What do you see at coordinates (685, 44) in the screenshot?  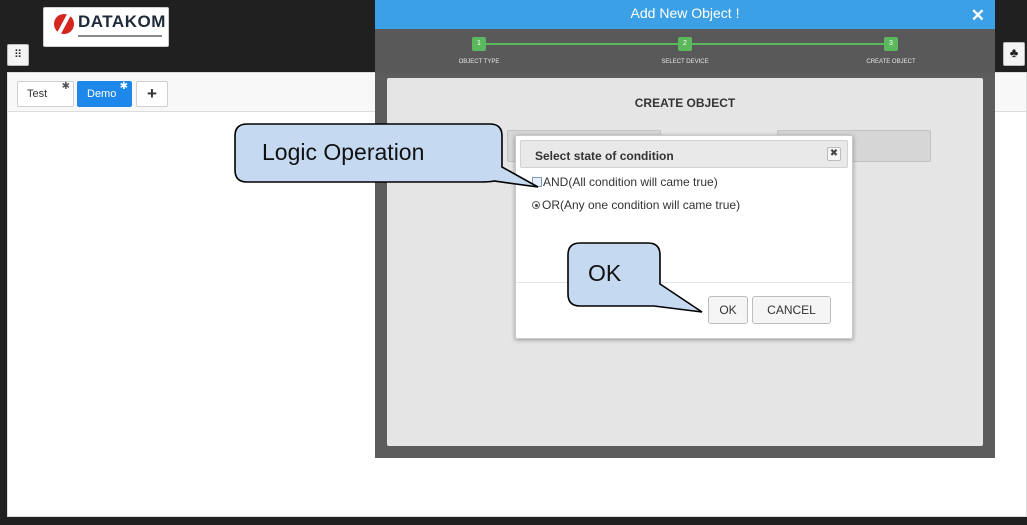 I see `step-2-indicator: 2` at bounding box center [685, 44].